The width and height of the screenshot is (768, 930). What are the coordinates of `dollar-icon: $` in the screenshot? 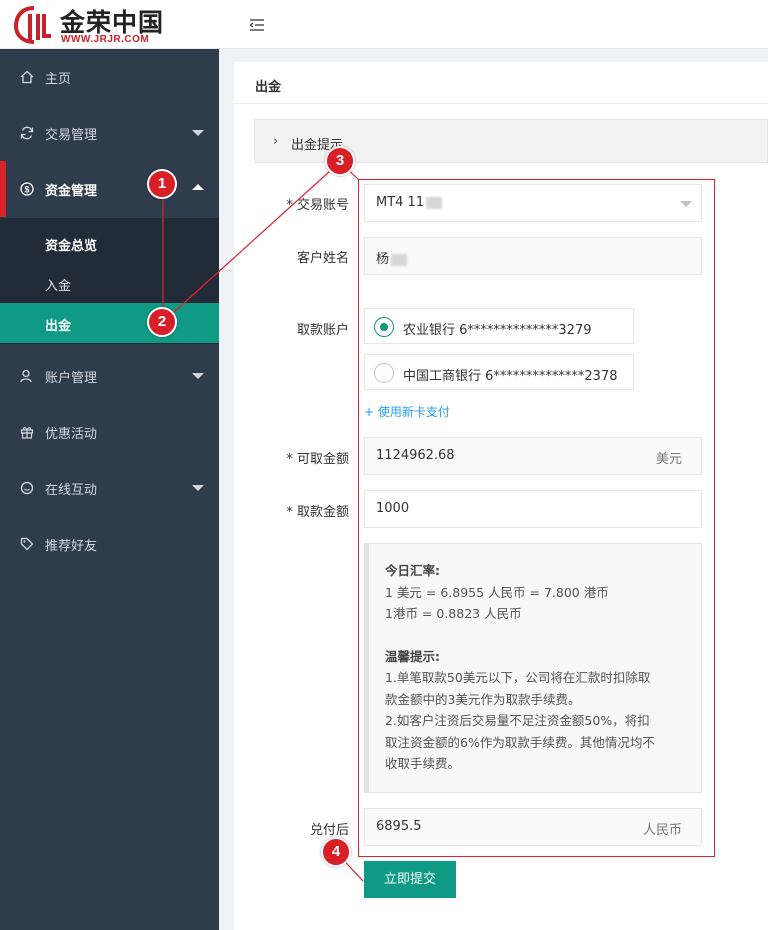 It's located at (27, 189).